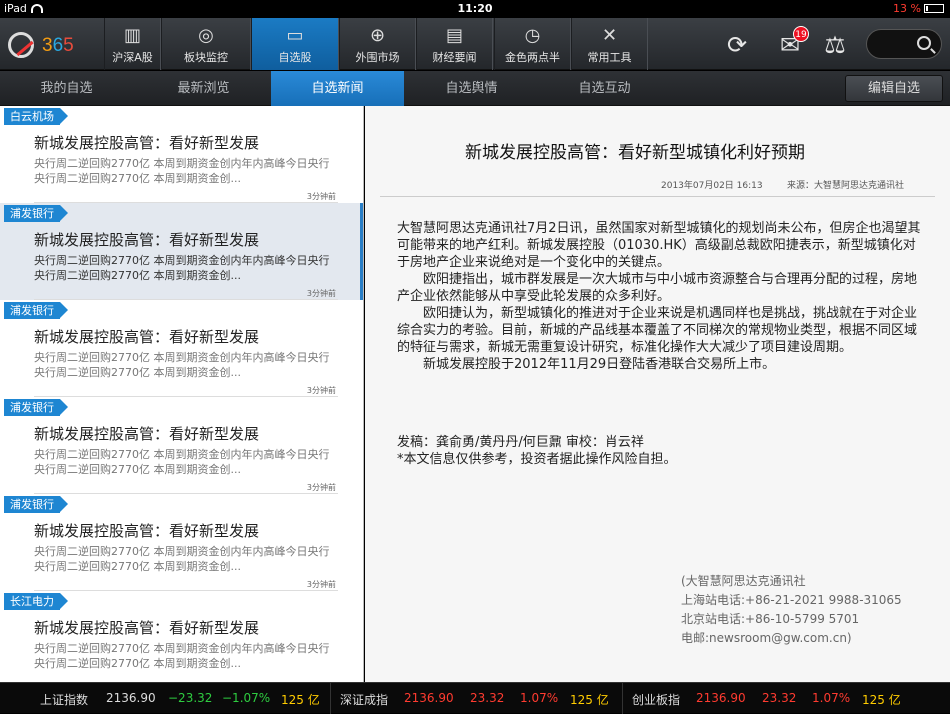 The height and width of the screenshot is (714, 950). What do you see at coordinates (609, 57) in the screenshot?
I see `tab-label: 常用工具` at bounding box center [609, 57].